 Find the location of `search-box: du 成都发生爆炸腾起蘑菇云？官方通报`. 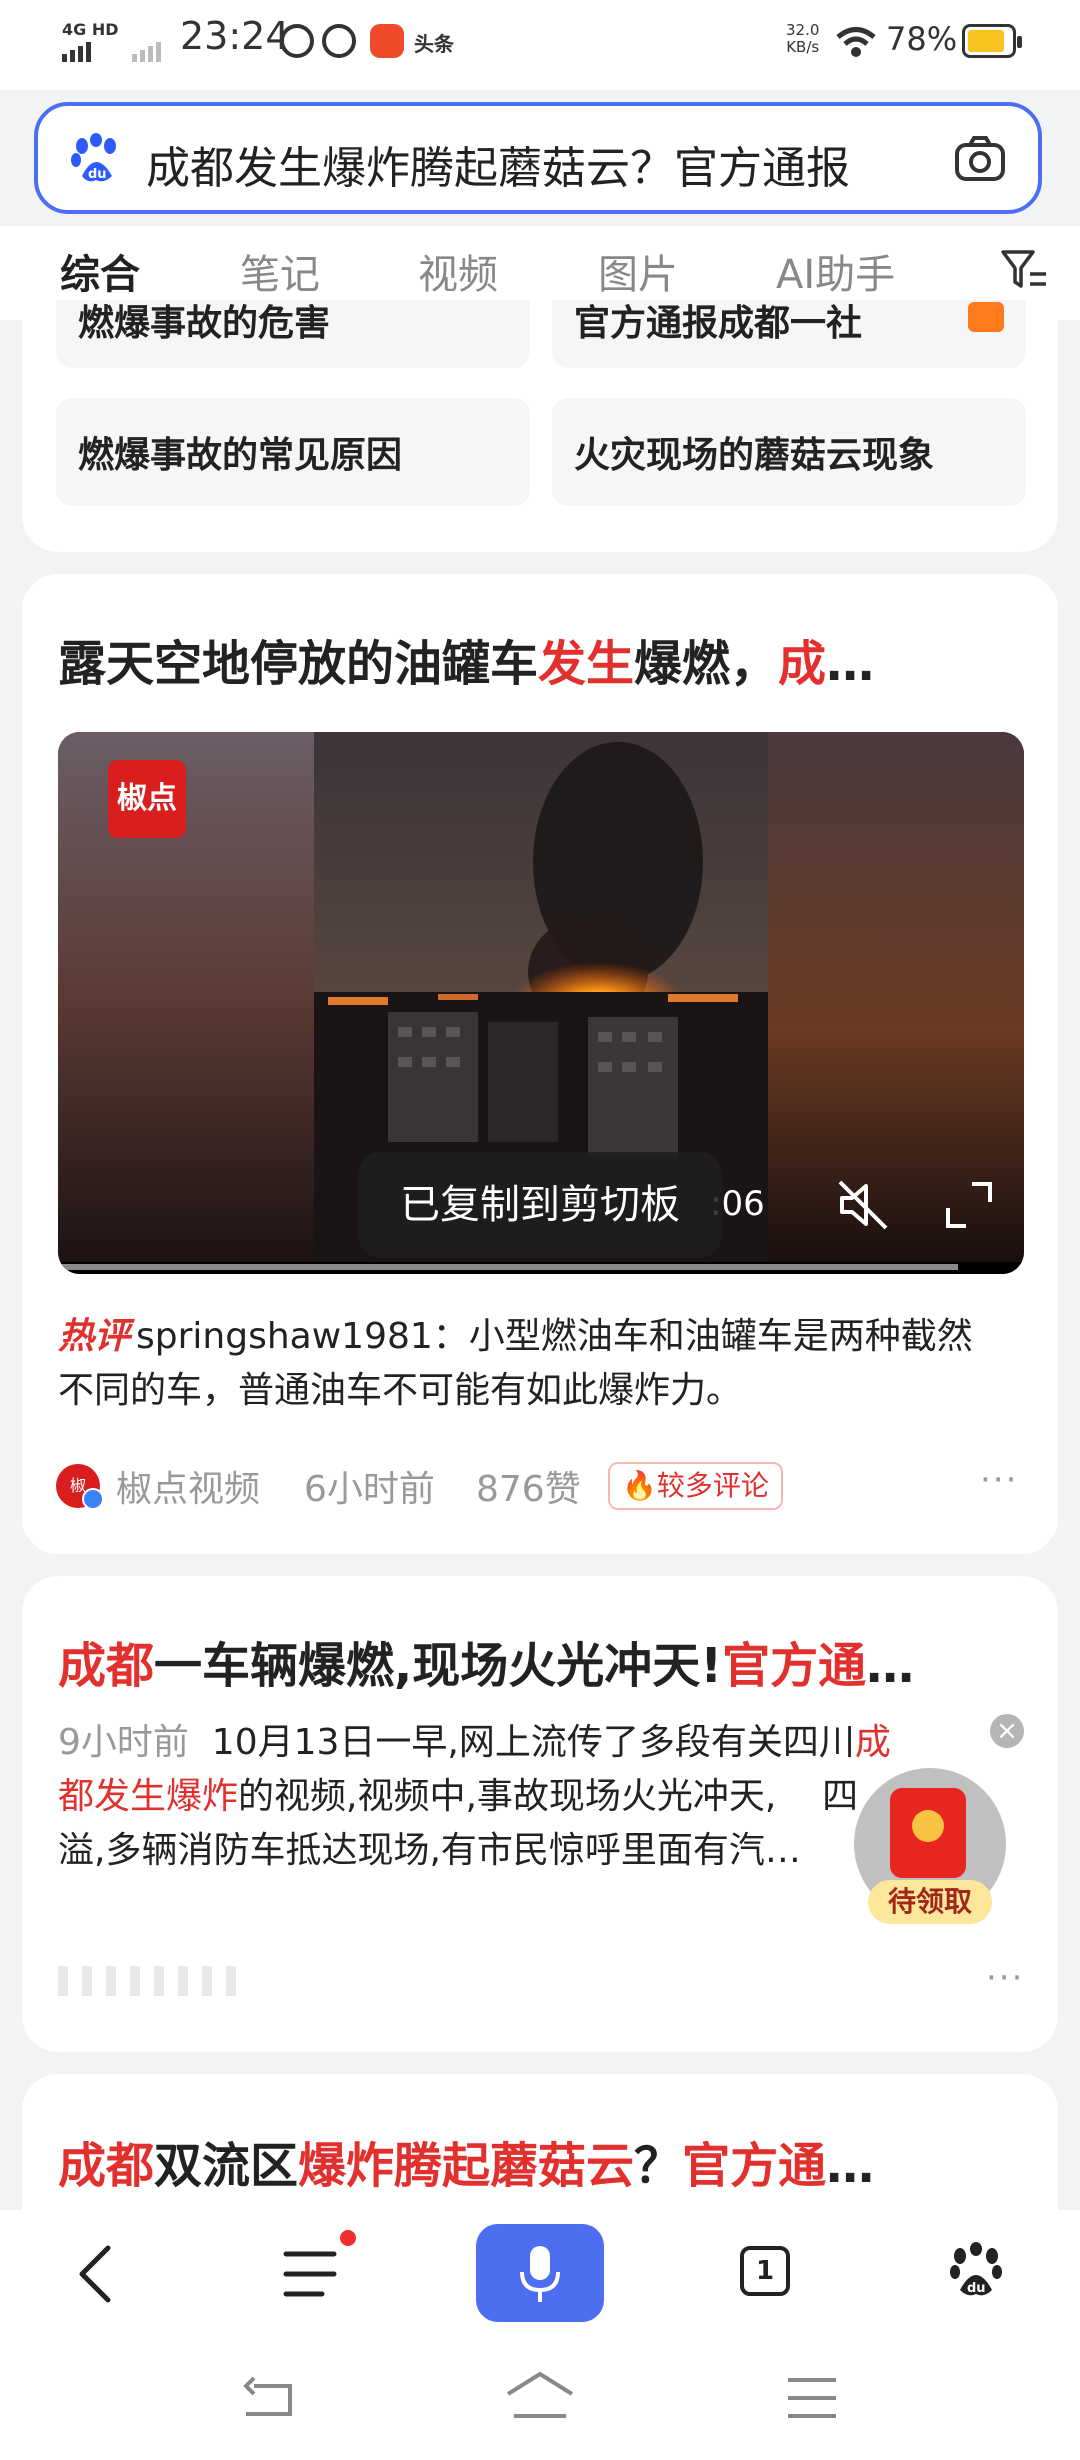

search-box: du 成都发生爆炸腾起蘑菇云？官方通报 is located at coordinates (538, 158).